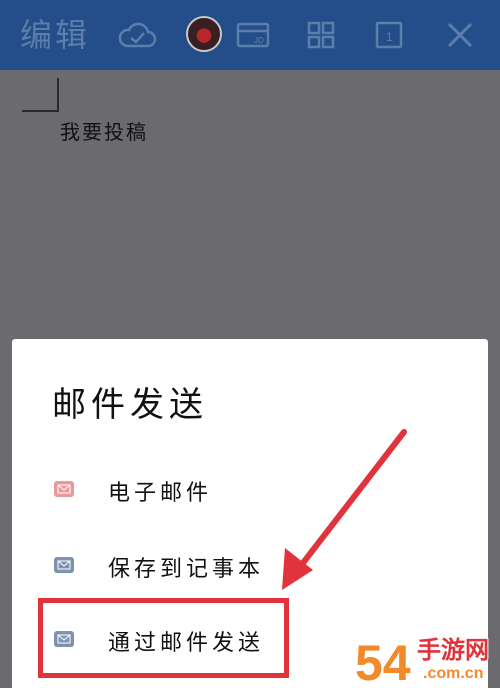 The width and height of the screenshot is (500, 688). What do you see at coordinates (321, 35) in the screenshot?
I see `grid-icon` at bounding box center [321, 35].